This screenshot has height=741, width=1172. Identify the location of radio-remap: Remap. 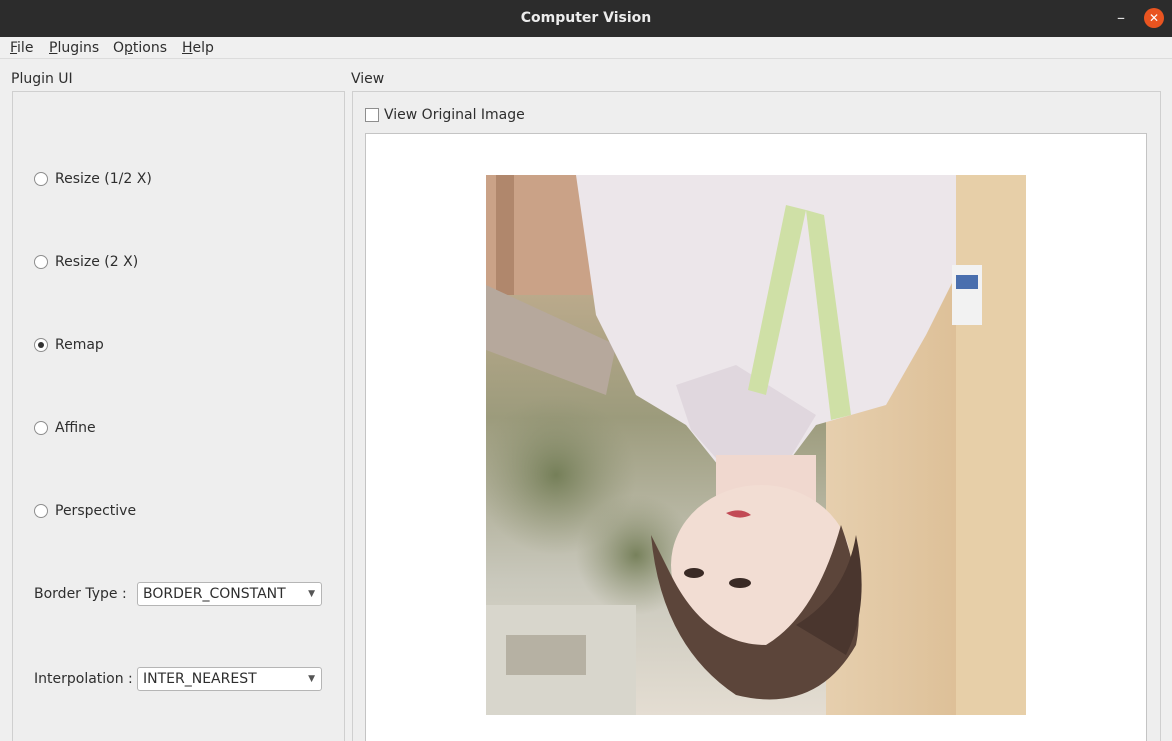
(69, 345).